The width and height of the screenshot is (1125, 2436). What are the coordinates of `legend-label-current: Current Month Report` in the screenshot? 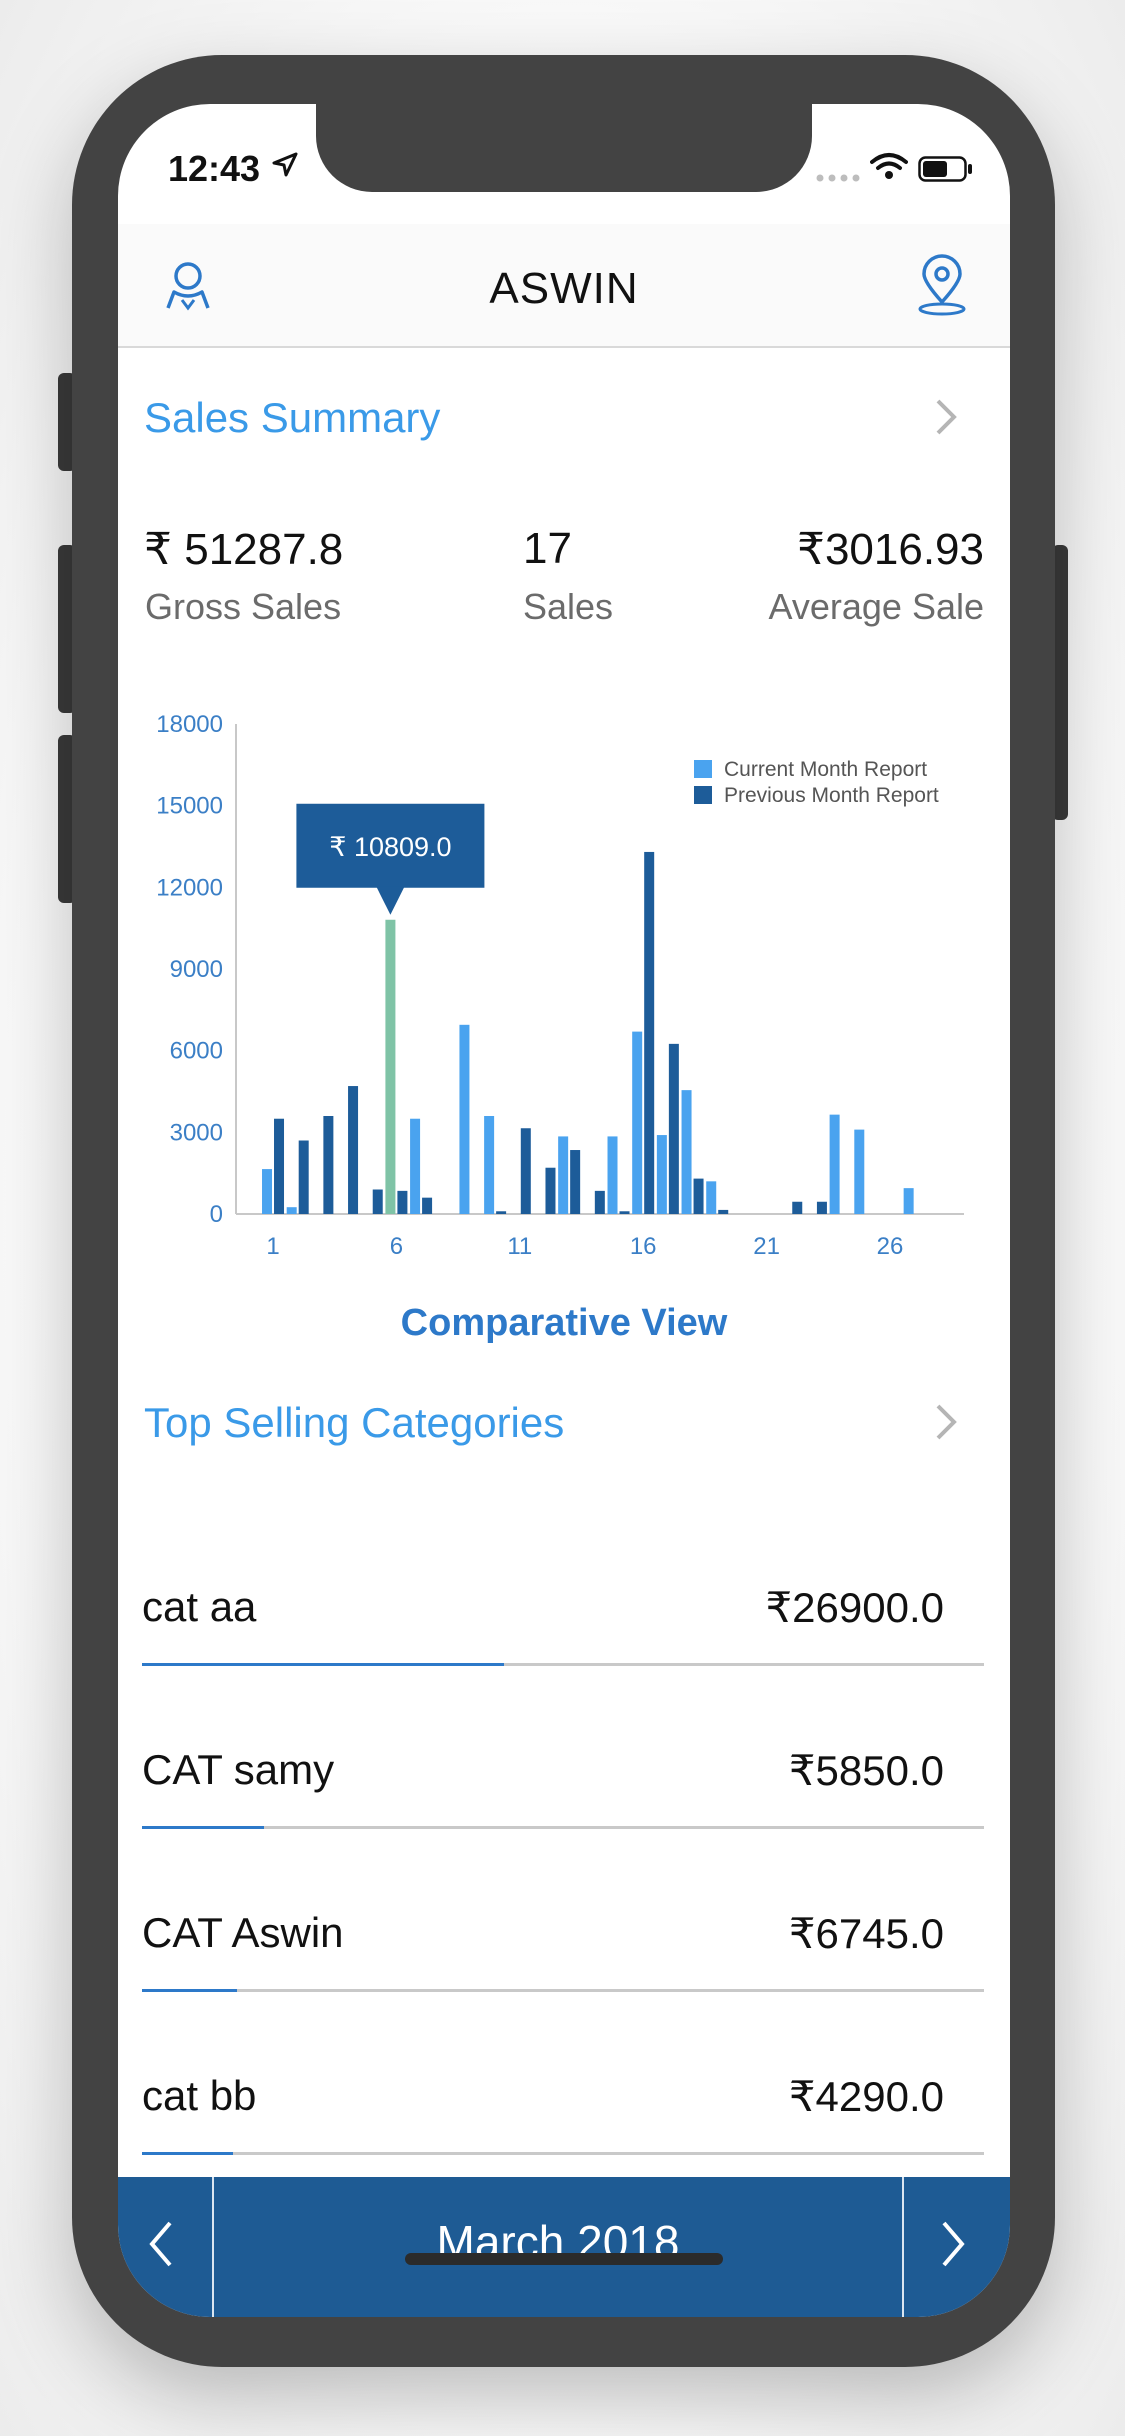 It's located at (825, 769).